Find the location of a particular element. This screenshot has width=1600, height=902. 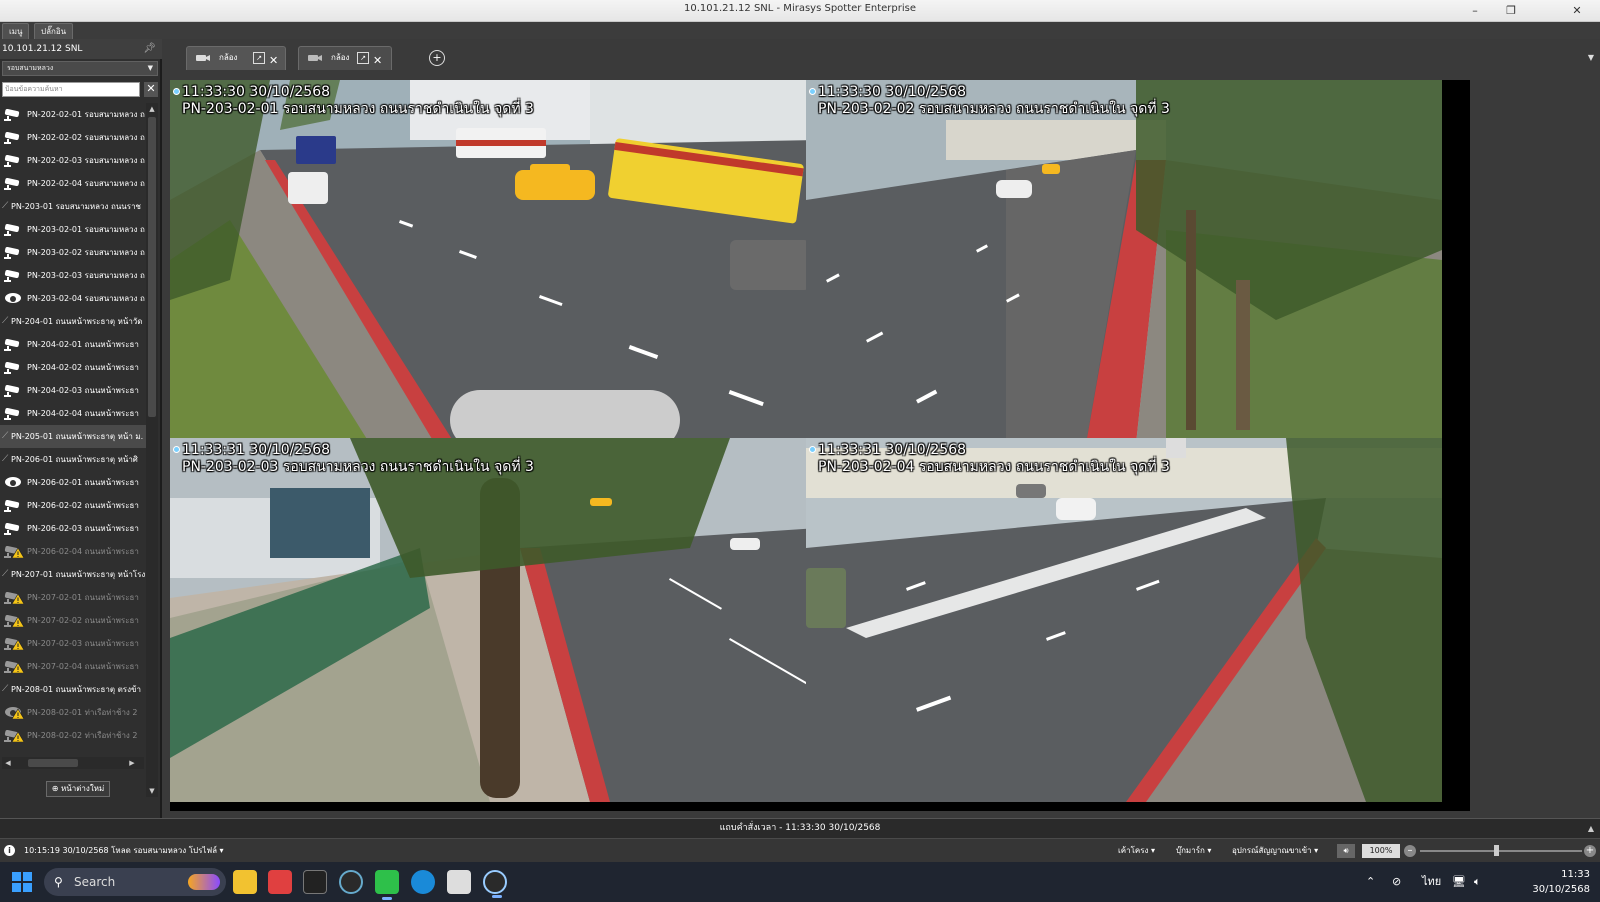

camera-list-item: PN-207-02-01 ถนนหน้าพระธา is located at coordinates (73, 597).